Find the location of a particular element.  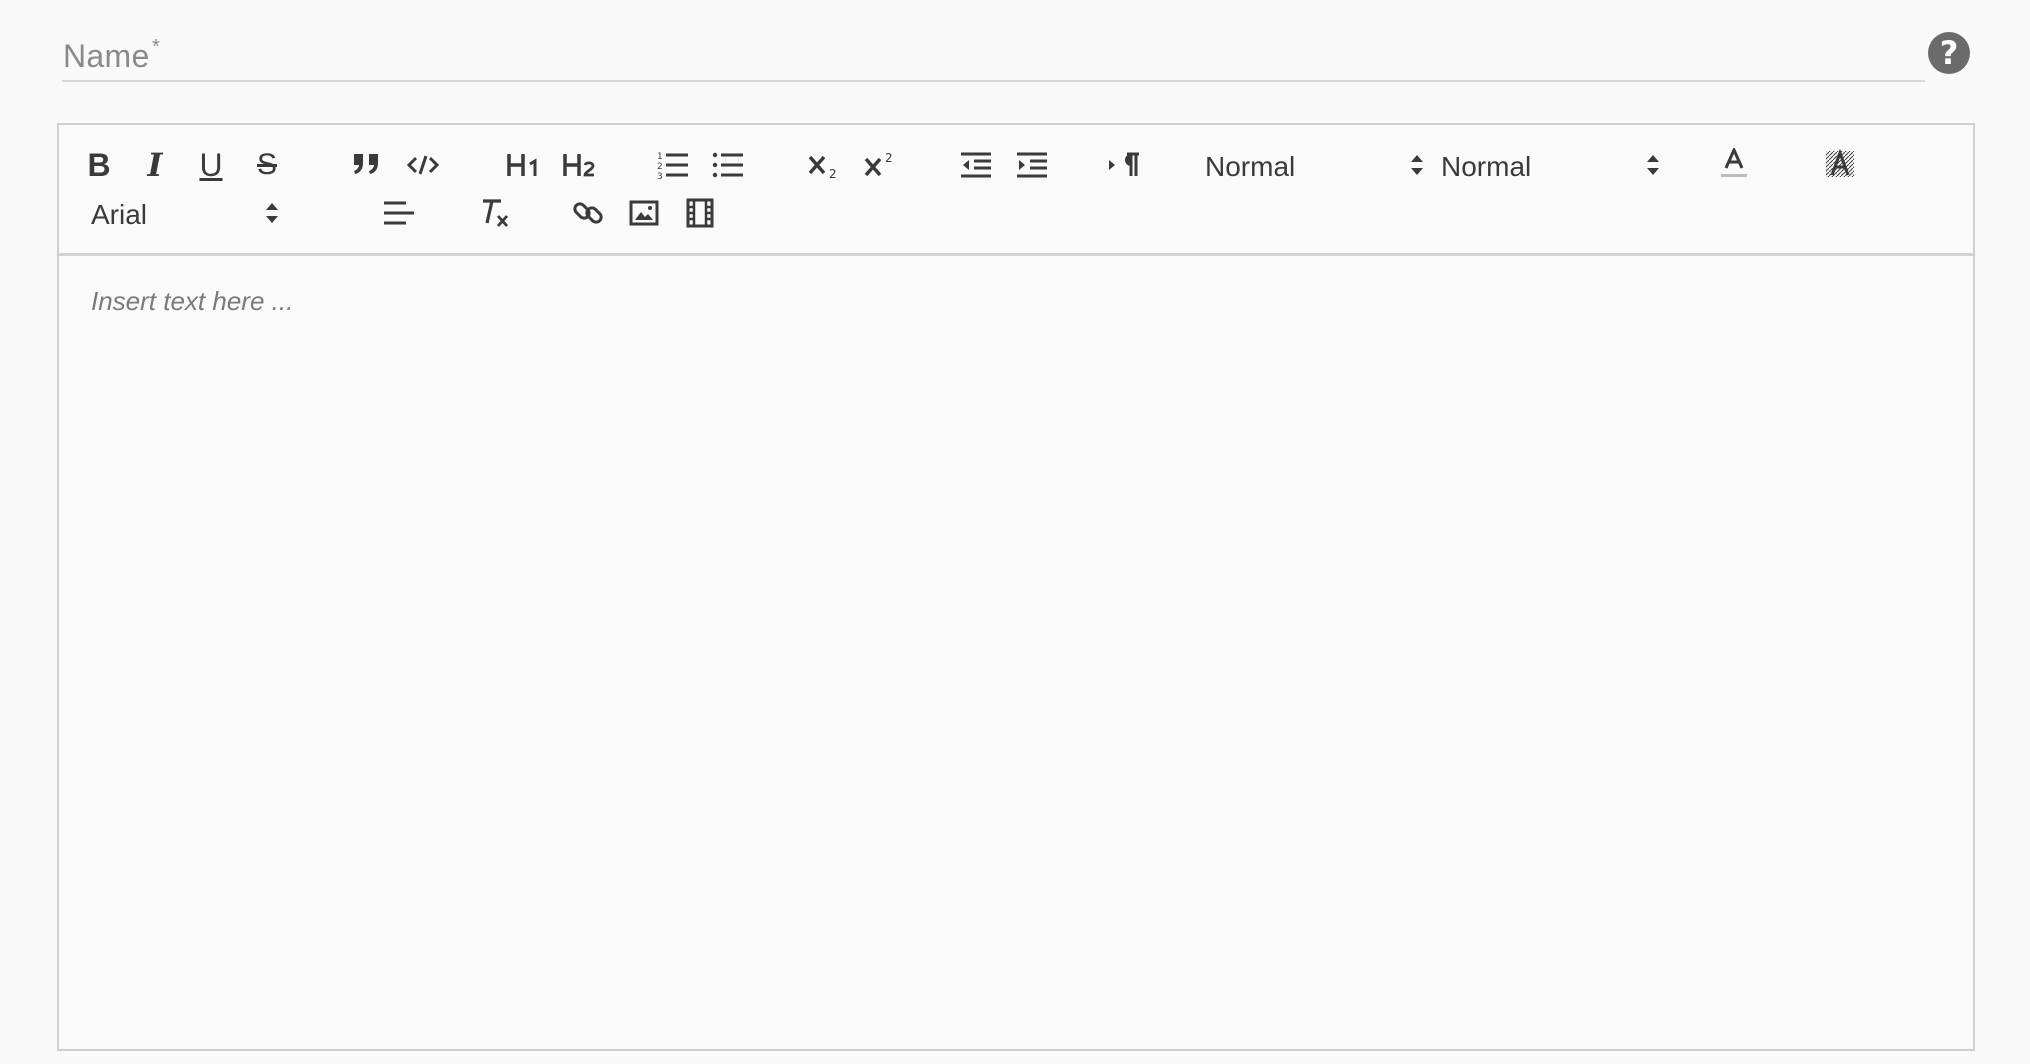

strikethrough-icon: S is located at coordinates (266, 164).